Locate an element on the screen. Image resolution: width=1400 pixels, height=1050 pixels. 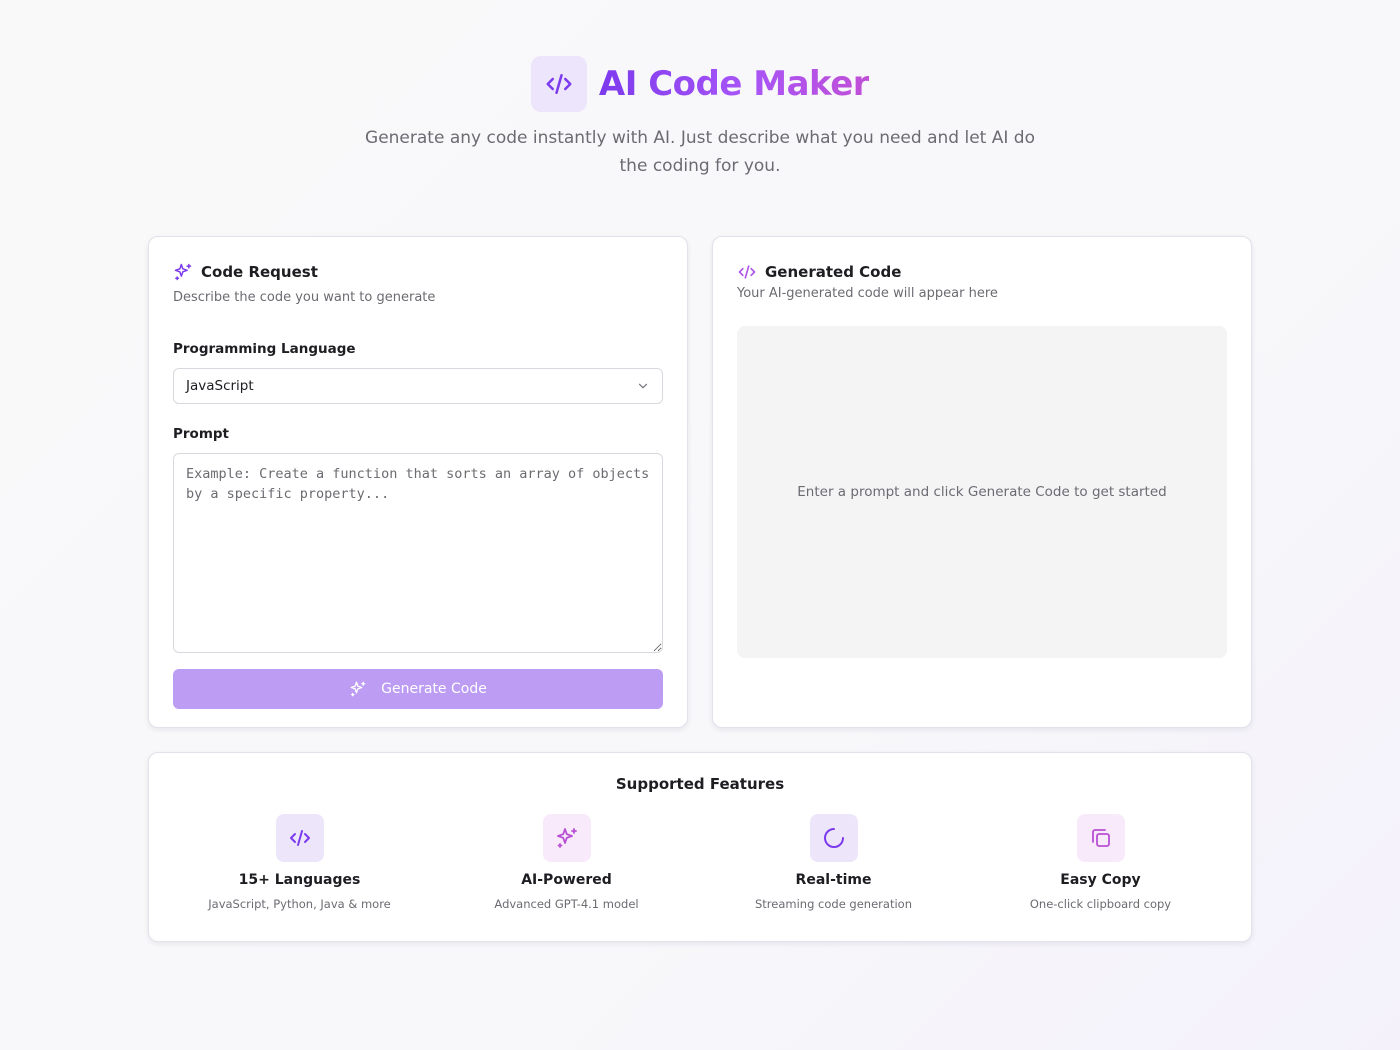
loader-icon is located at coordinates (833, 838).